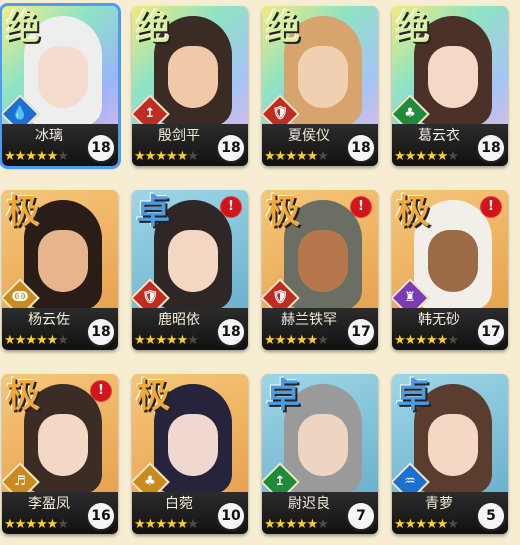 The image size is (520, 545). I want to click on hero-card: 绝 💧 冰璃 ★★★★★★ 18, so click(60, 86).